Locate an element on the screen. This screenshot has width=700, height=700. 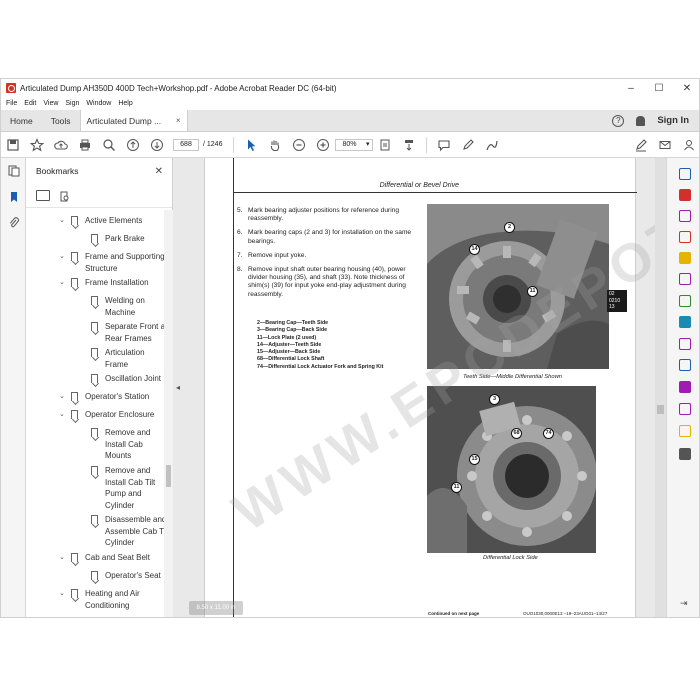
comment-tool-icon is located at coordinates (685, 258).